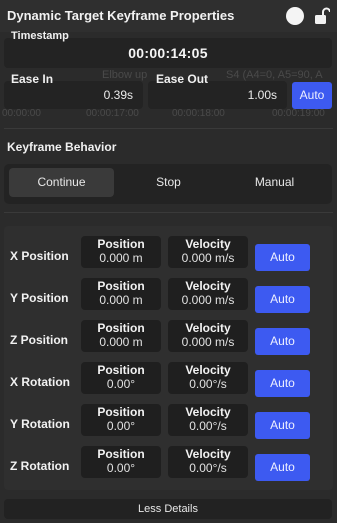 The width and height of the screenshot is (337, 523). I want to click on row-label-z-position: Z Position, so click(39, 340).